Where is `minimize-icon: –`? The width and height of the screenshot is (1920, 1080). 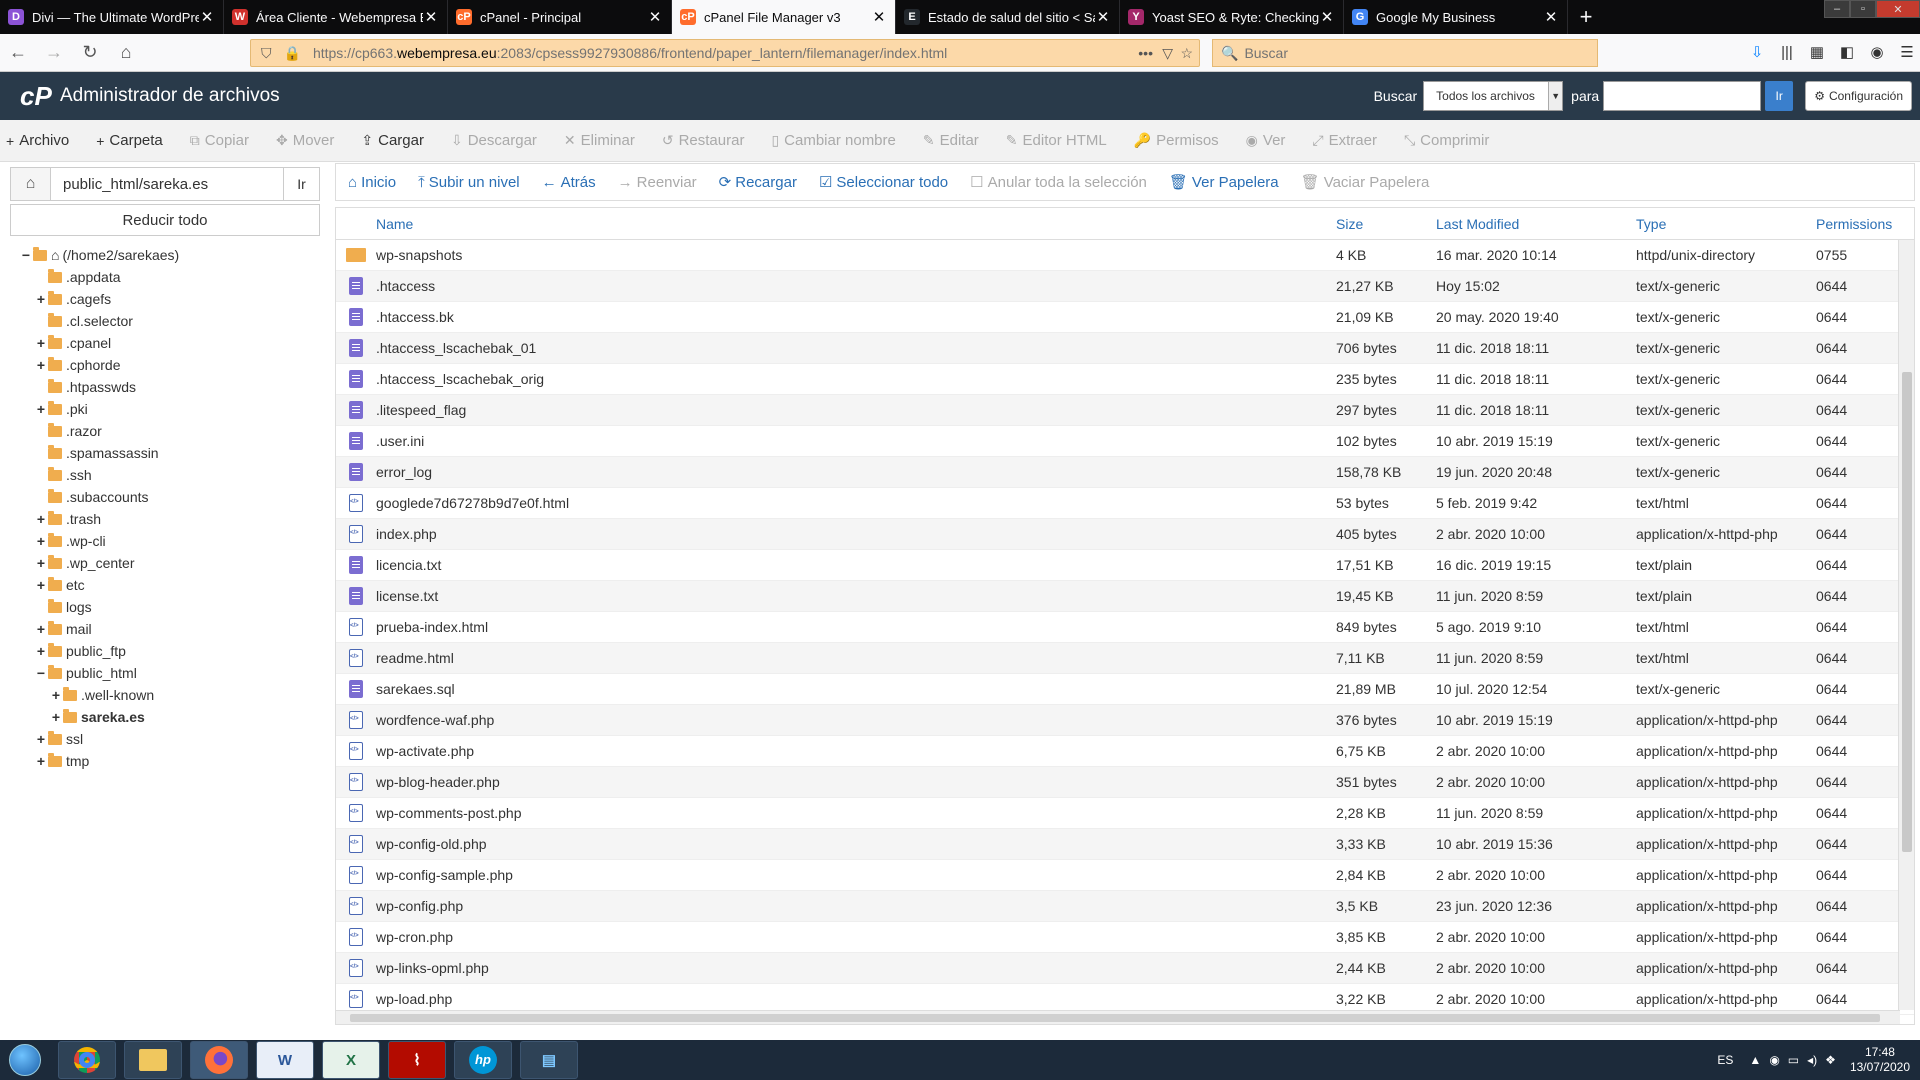 minimize-icon: – is located at coordinates (1837, 9).